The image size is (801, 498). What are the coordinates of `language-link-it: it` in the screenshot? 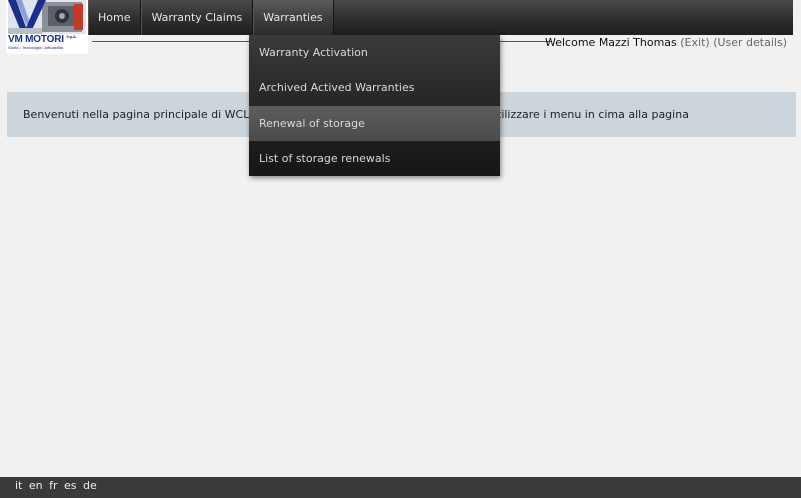 It's located at (18, 485).